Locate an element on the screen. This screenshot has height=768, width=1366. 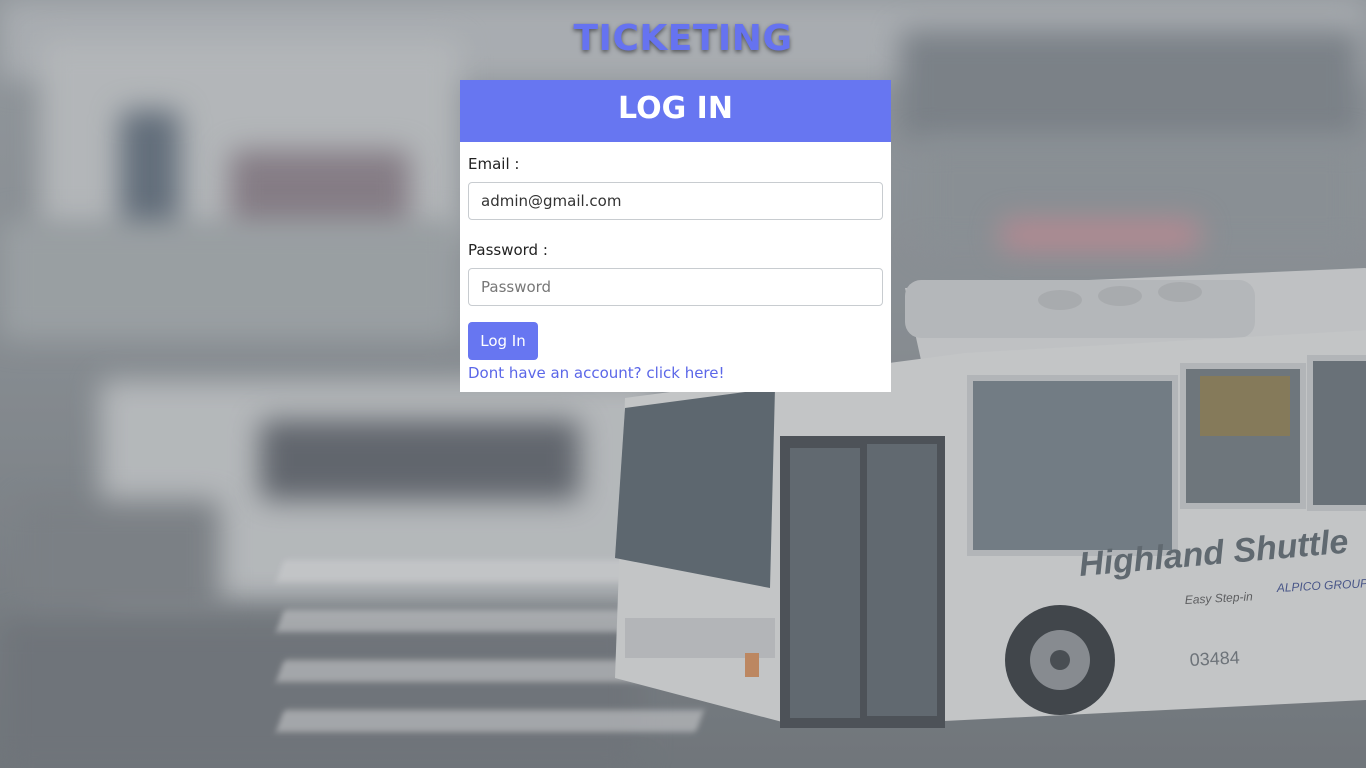
email-label: Email : is located at coordinates (494, 164).